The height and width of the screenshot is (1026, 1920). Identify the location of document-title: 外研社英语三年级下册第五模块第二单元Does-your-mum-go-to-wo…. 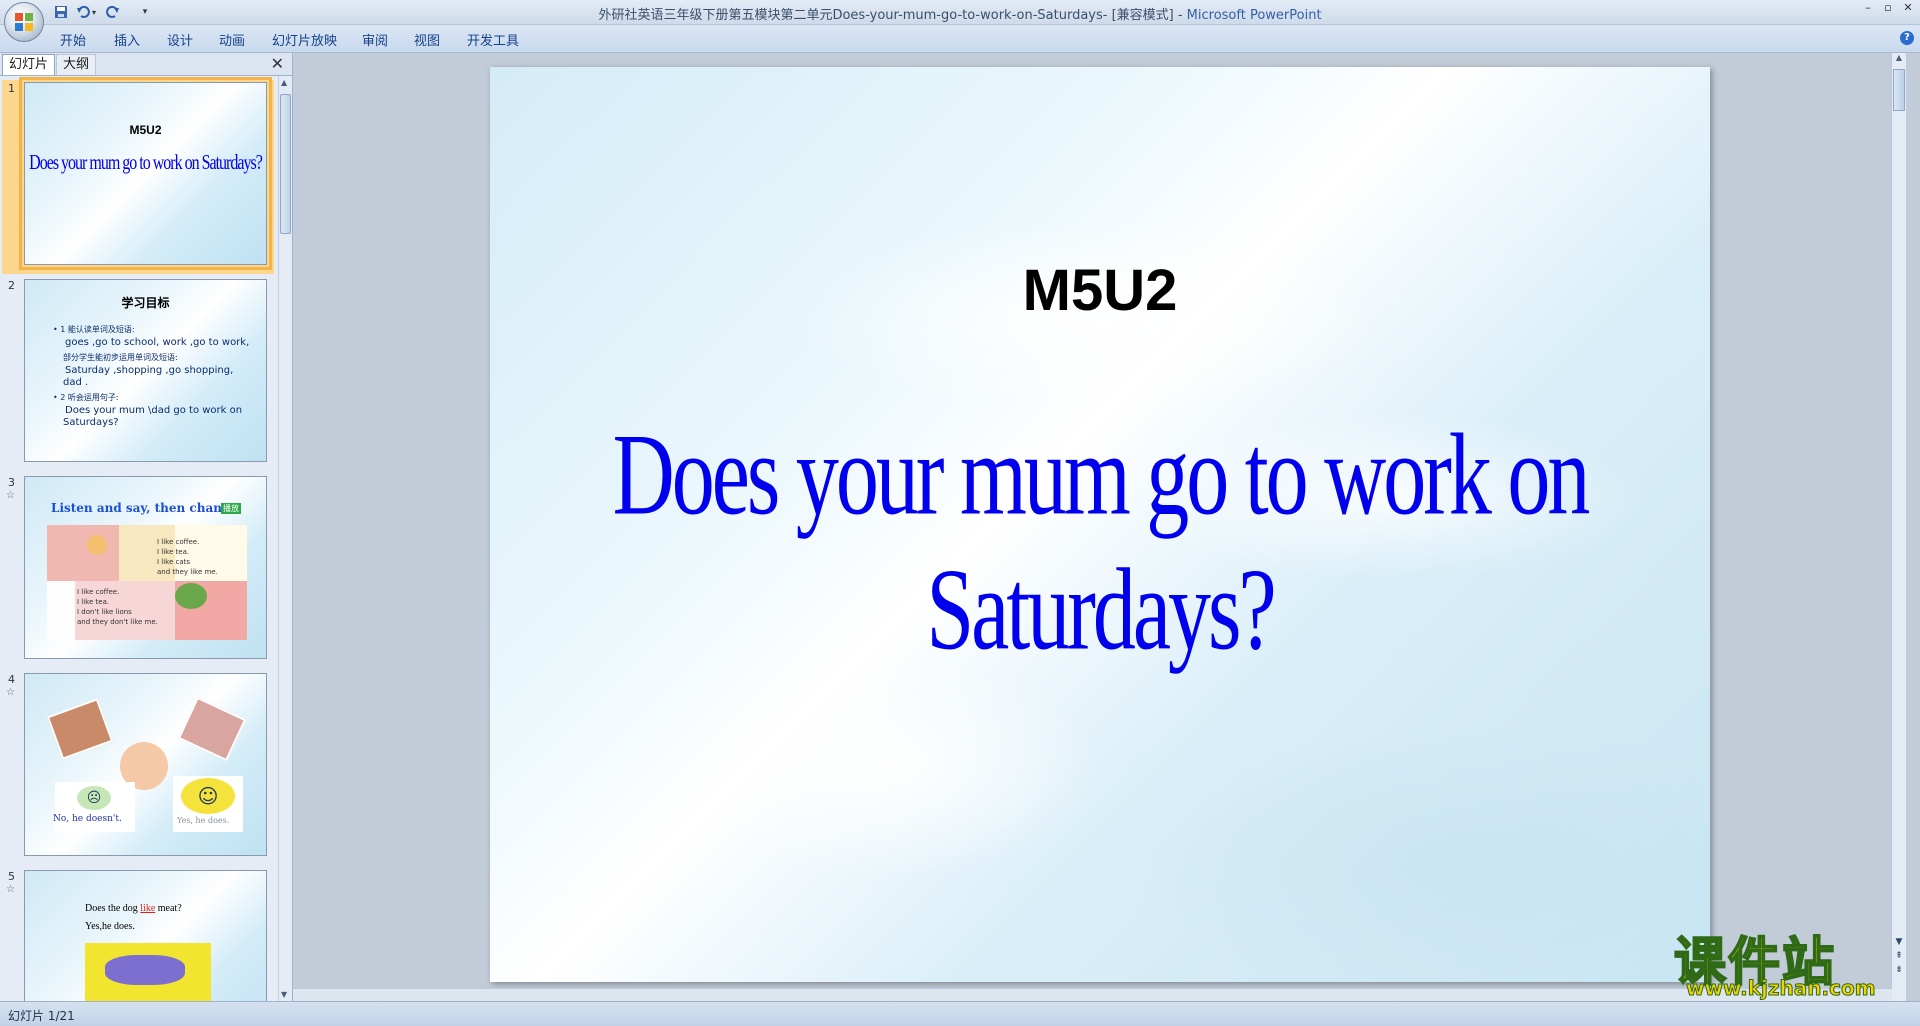
(892, 15).